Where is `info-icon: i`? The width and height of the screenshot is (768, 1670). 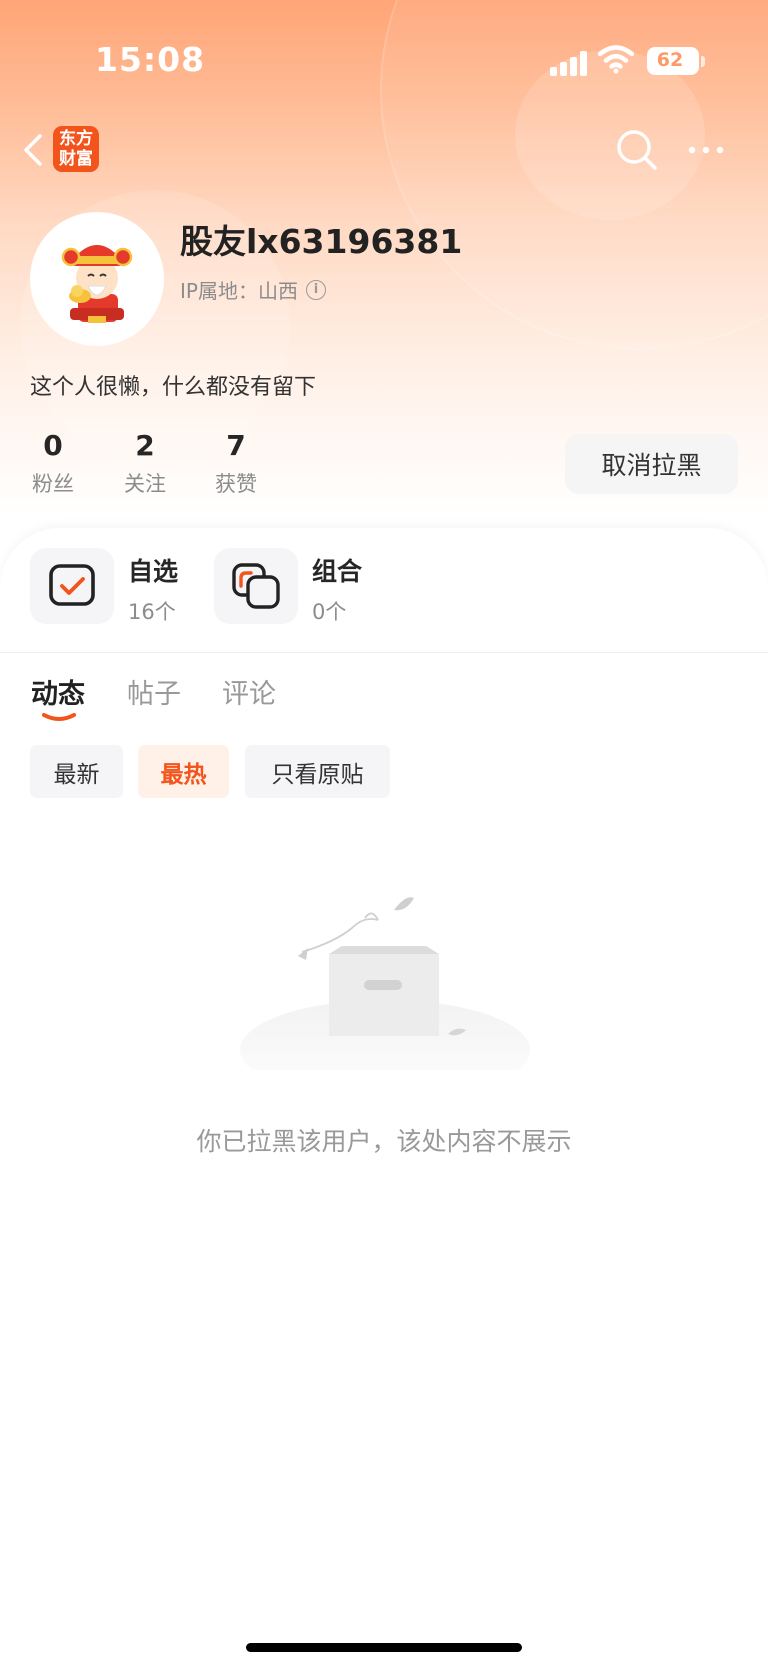 info-icon: i is located at coordinates (315, 289).